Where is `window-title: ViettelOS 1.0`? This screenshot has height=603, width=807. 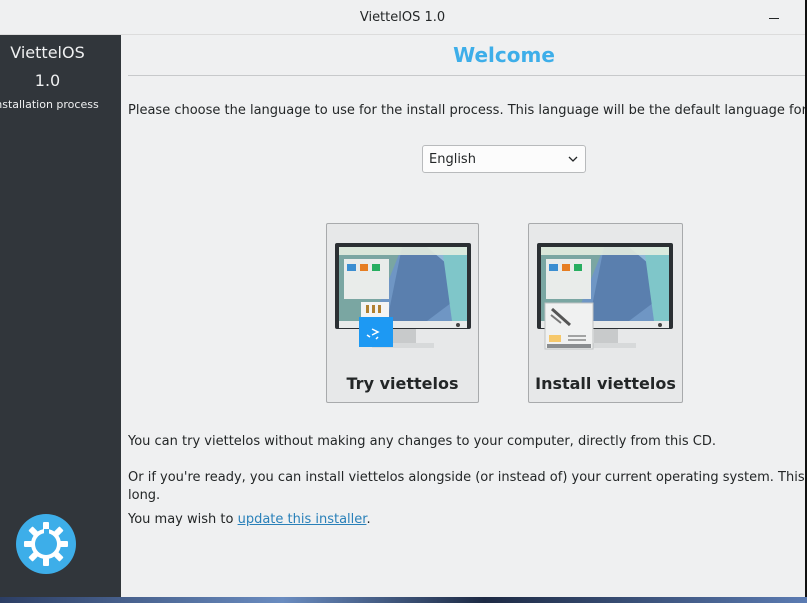 window-title: ViettelOS 1.0 is located at coordinates (402, 17).